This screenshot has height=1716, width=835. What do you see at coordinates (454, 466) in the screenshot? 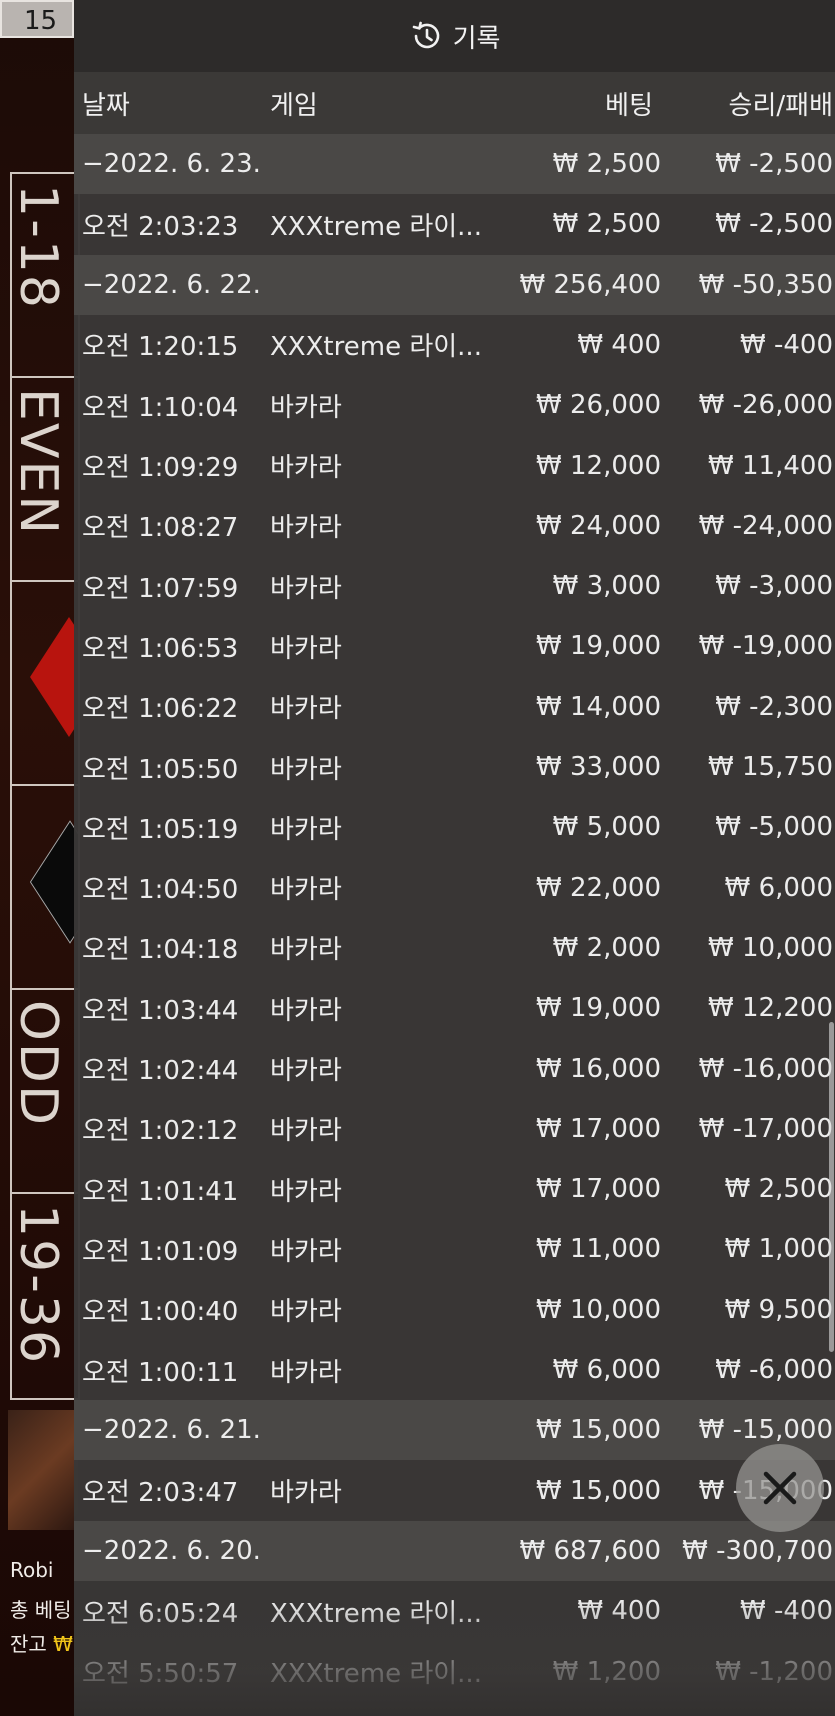
I see `history-row: 오전 1:09:29 바카라 ₩ 12,000 ₩ 11,400` at bounding box center [454, 466].